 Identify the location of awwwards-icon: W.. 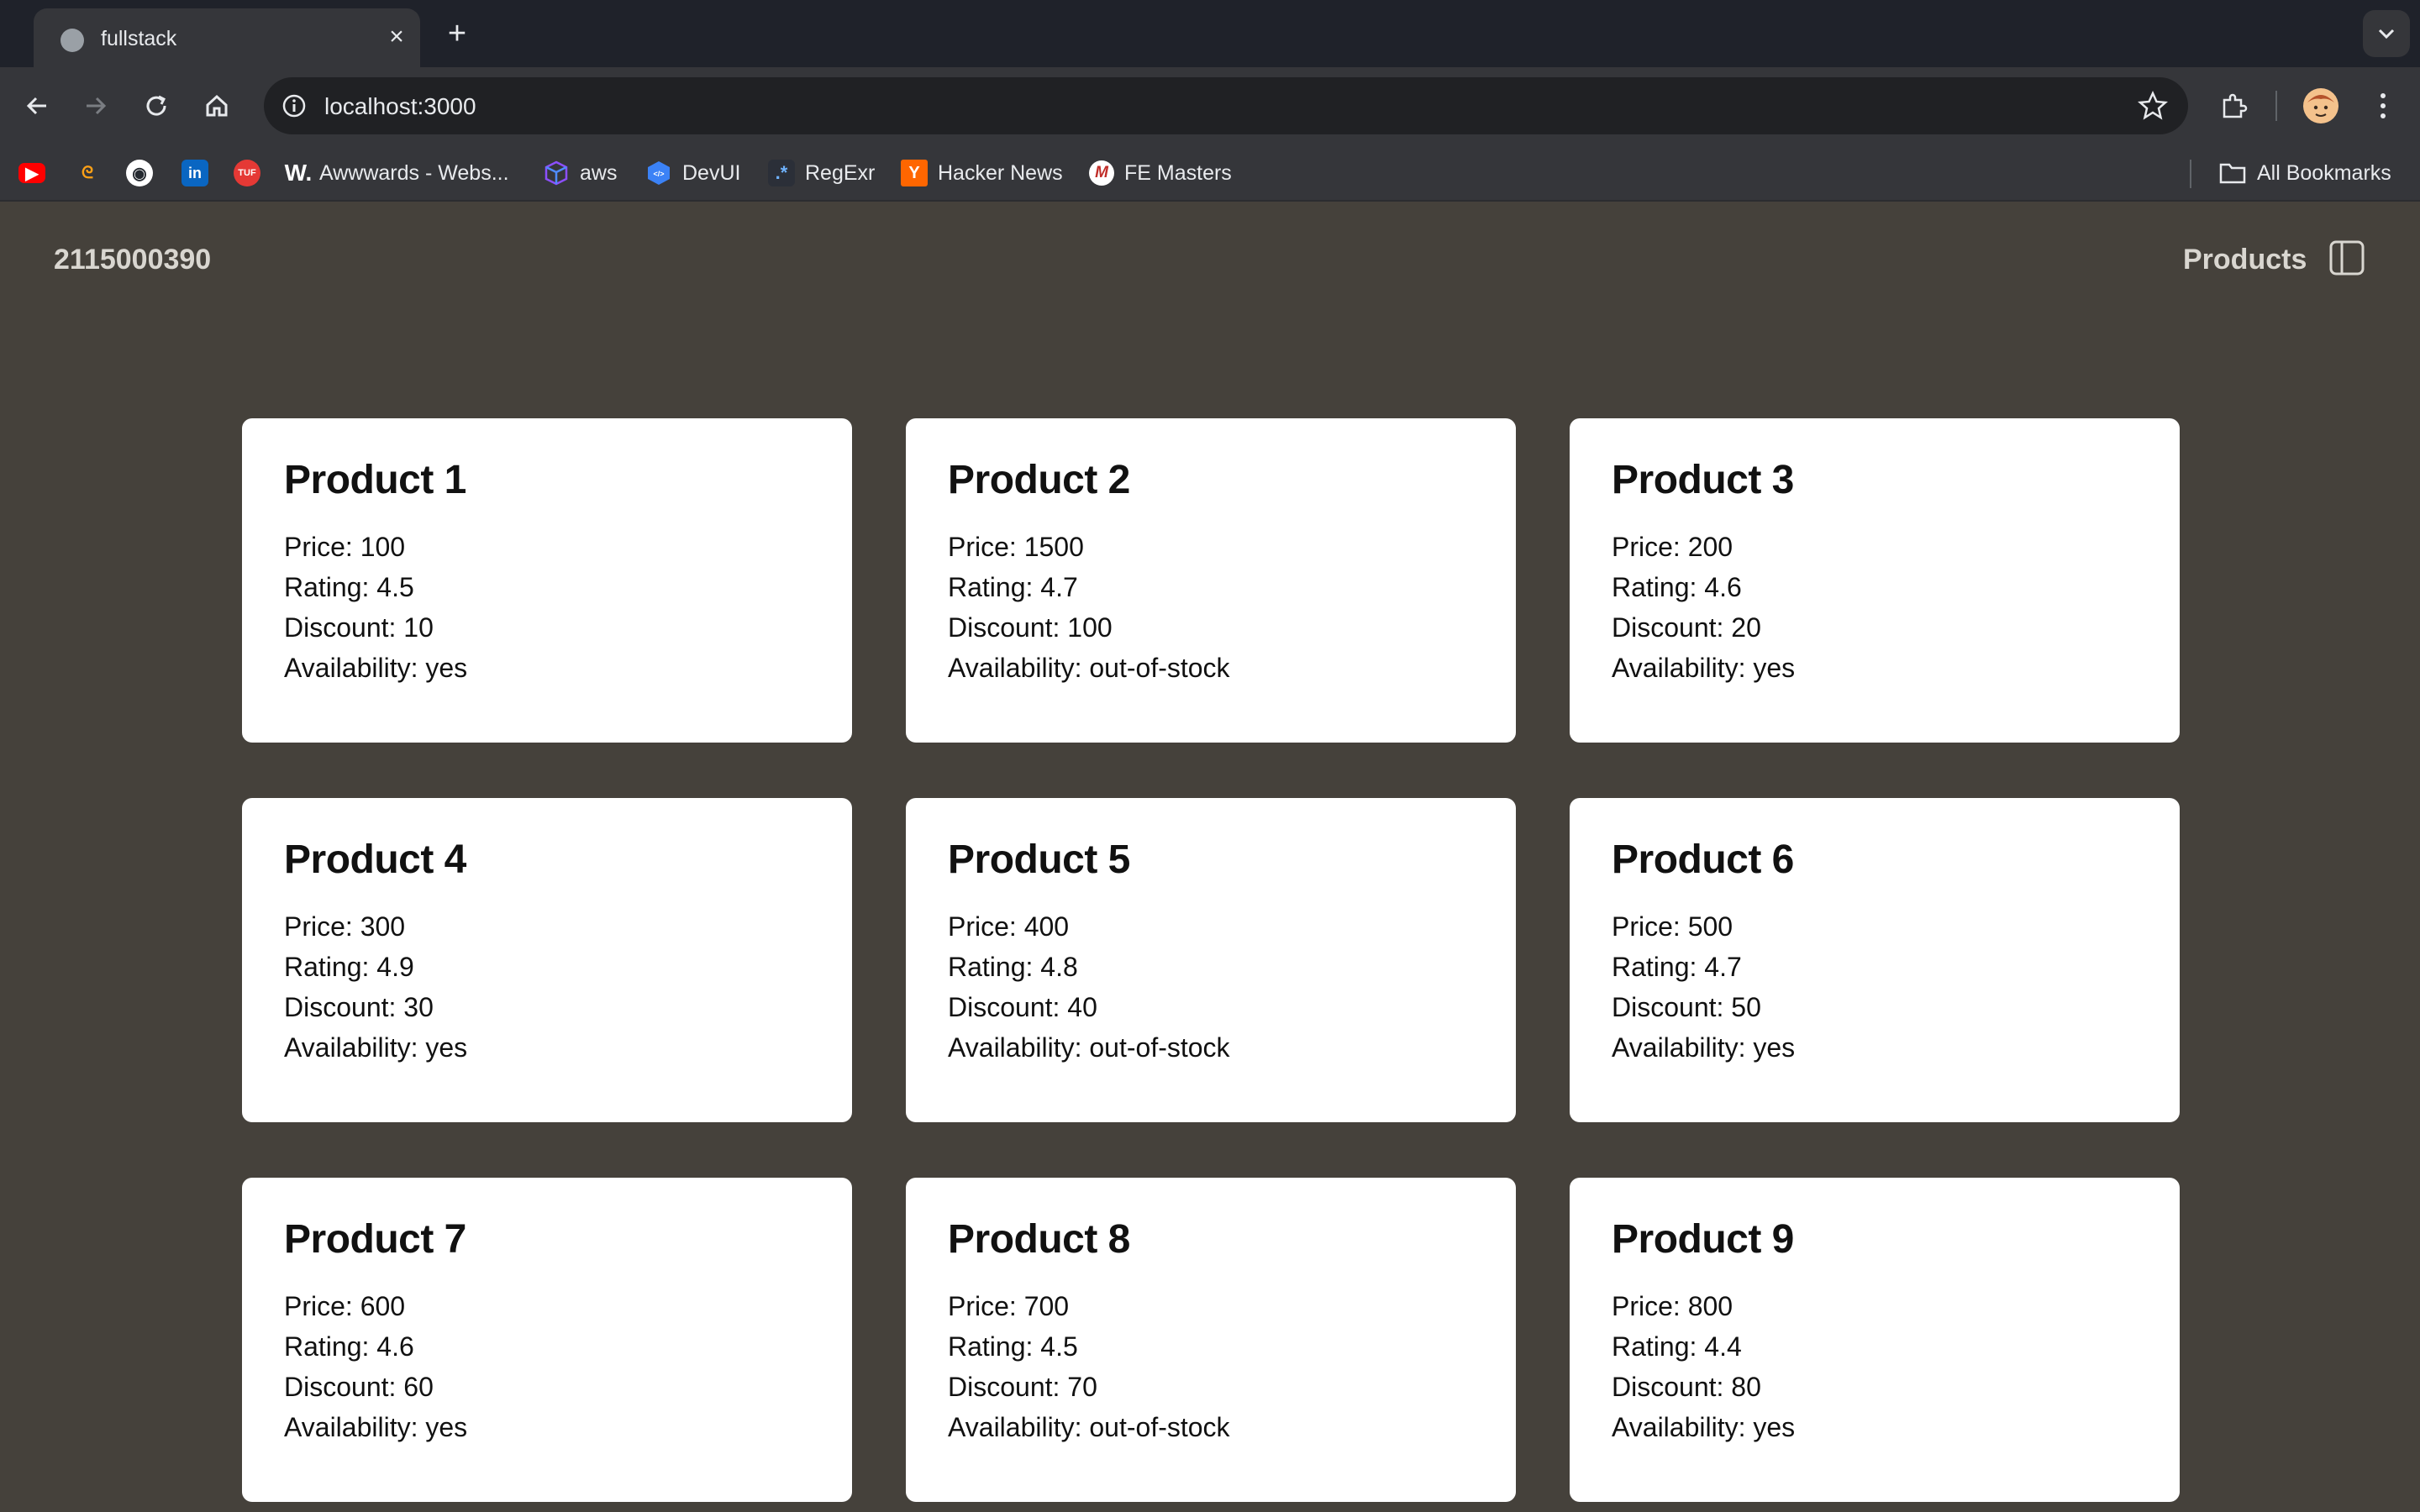
(299, 173).